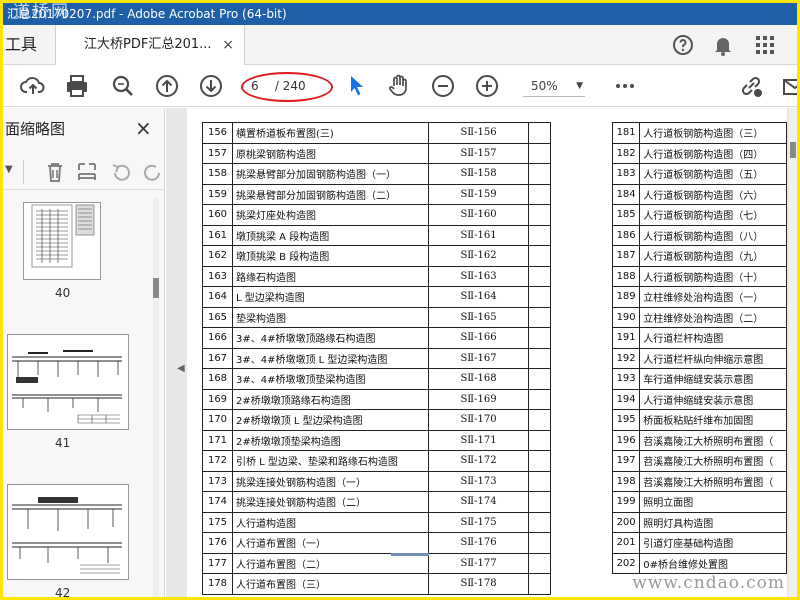  Describe the element at coordinates (217, 174) in the screenshot. I see `row-number: 158` at that location.